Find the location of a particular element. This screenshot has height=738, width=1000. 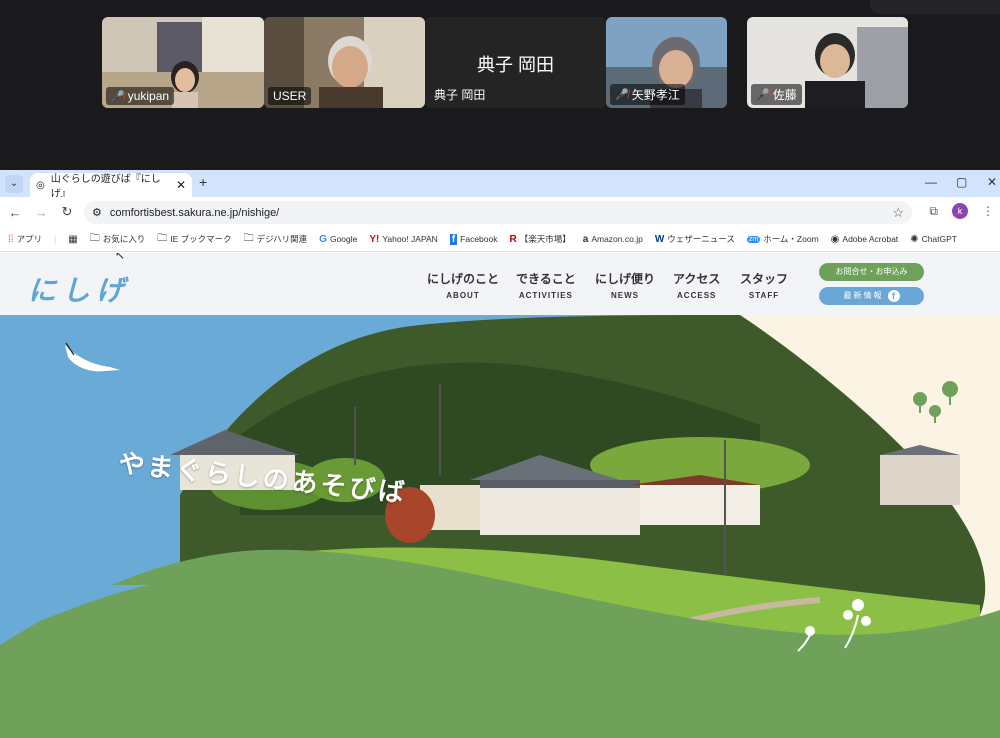

maximize-icon: ▢ is located at coordinates (961, 182).